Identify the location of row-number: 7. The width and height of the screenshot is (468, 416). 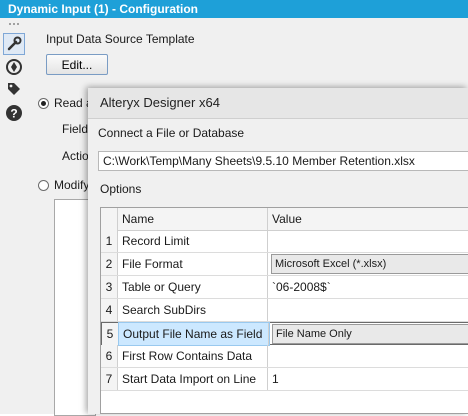
(109, 379).